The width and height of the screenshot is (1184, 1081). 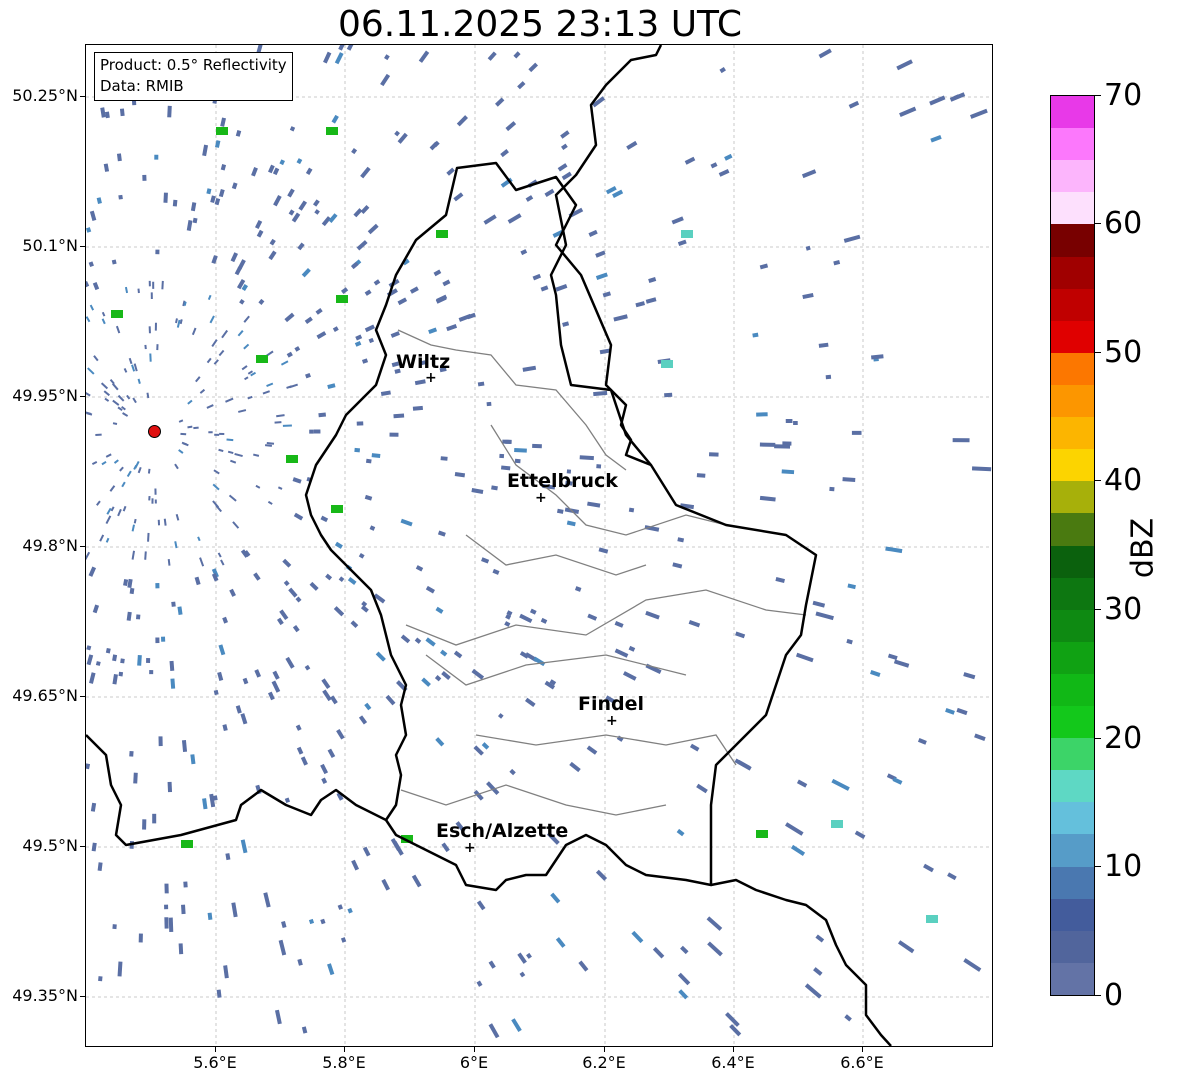 What do you see at coordinates (45, 695) in the screenshot?
I see `lat-label: 49.65°N` at bounding box center [45, 695].